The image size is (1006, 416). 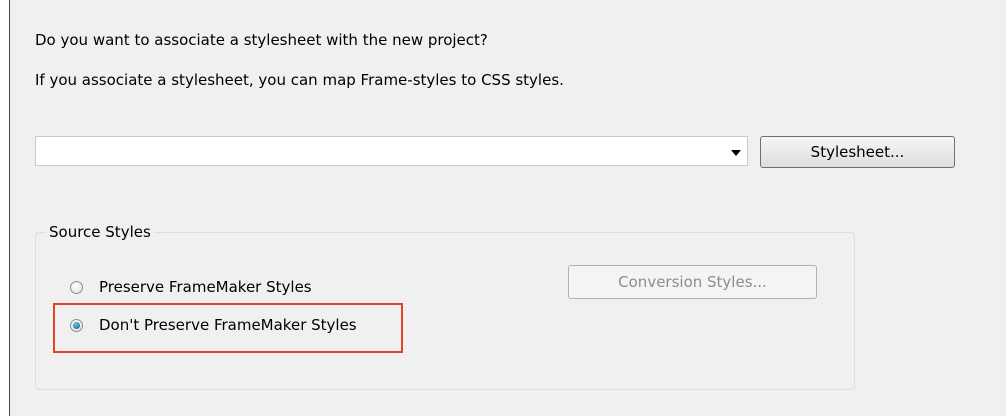 What do you see at coordinates (76, 287) in the screenshot?
I see `preserve-styles-radio` at bounding box center [76, 287].